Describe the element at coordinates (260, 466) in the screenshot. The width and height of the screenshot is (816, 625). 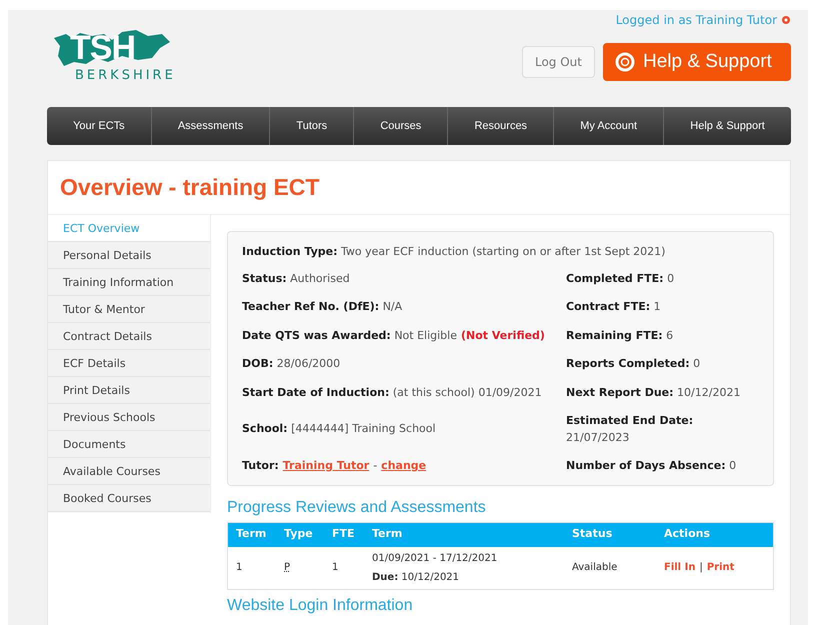
I see `detail-label: Tutor:` at that location.